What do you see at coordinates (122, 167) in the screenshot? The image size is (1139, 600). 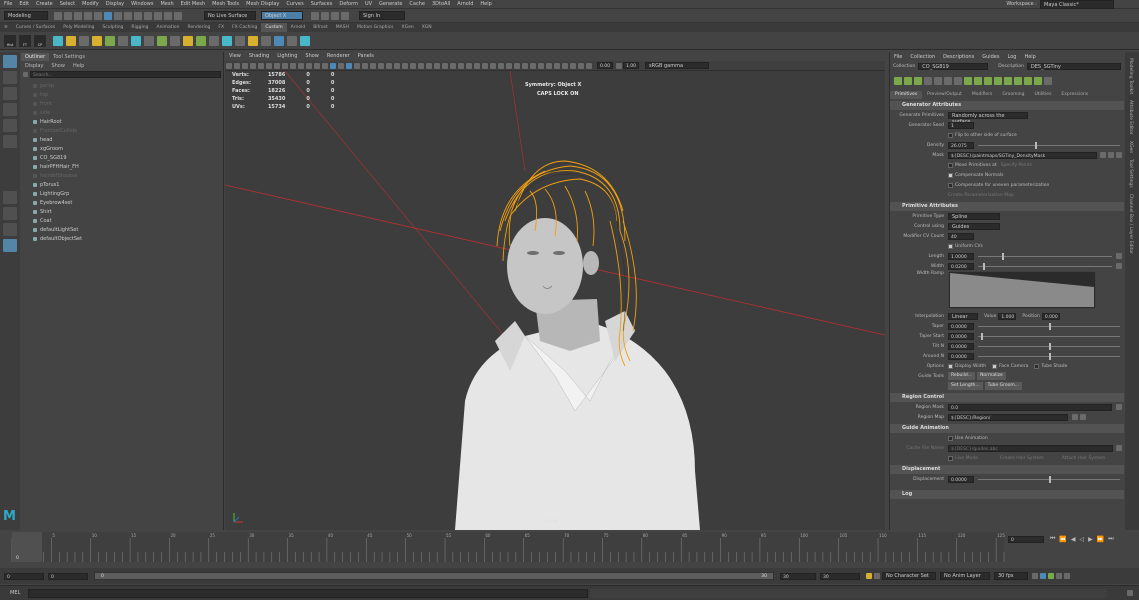 I see `outliner-item: hairPFHHair_FH` at bounding box center [122, 167].